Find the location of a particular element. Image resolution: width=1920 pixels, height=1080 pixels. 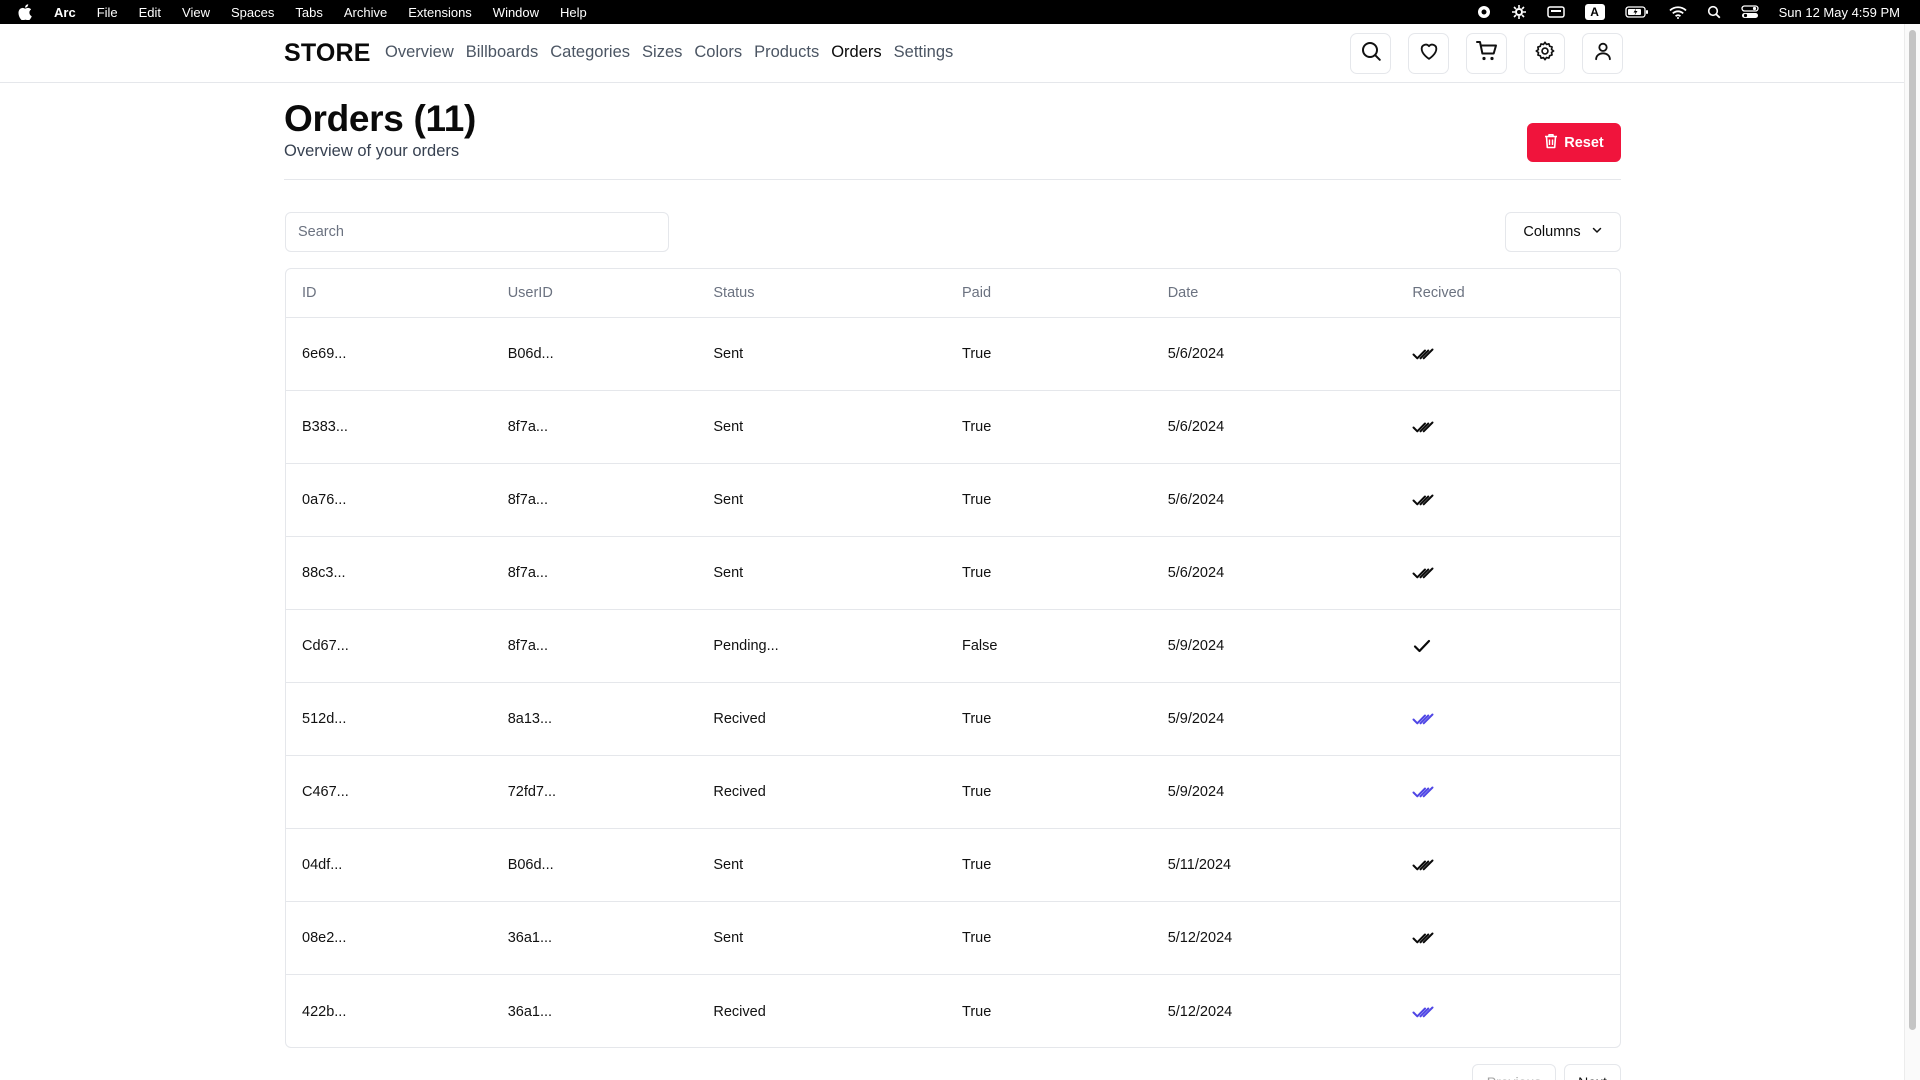

header-actions is located at coordinates (1486, 53).